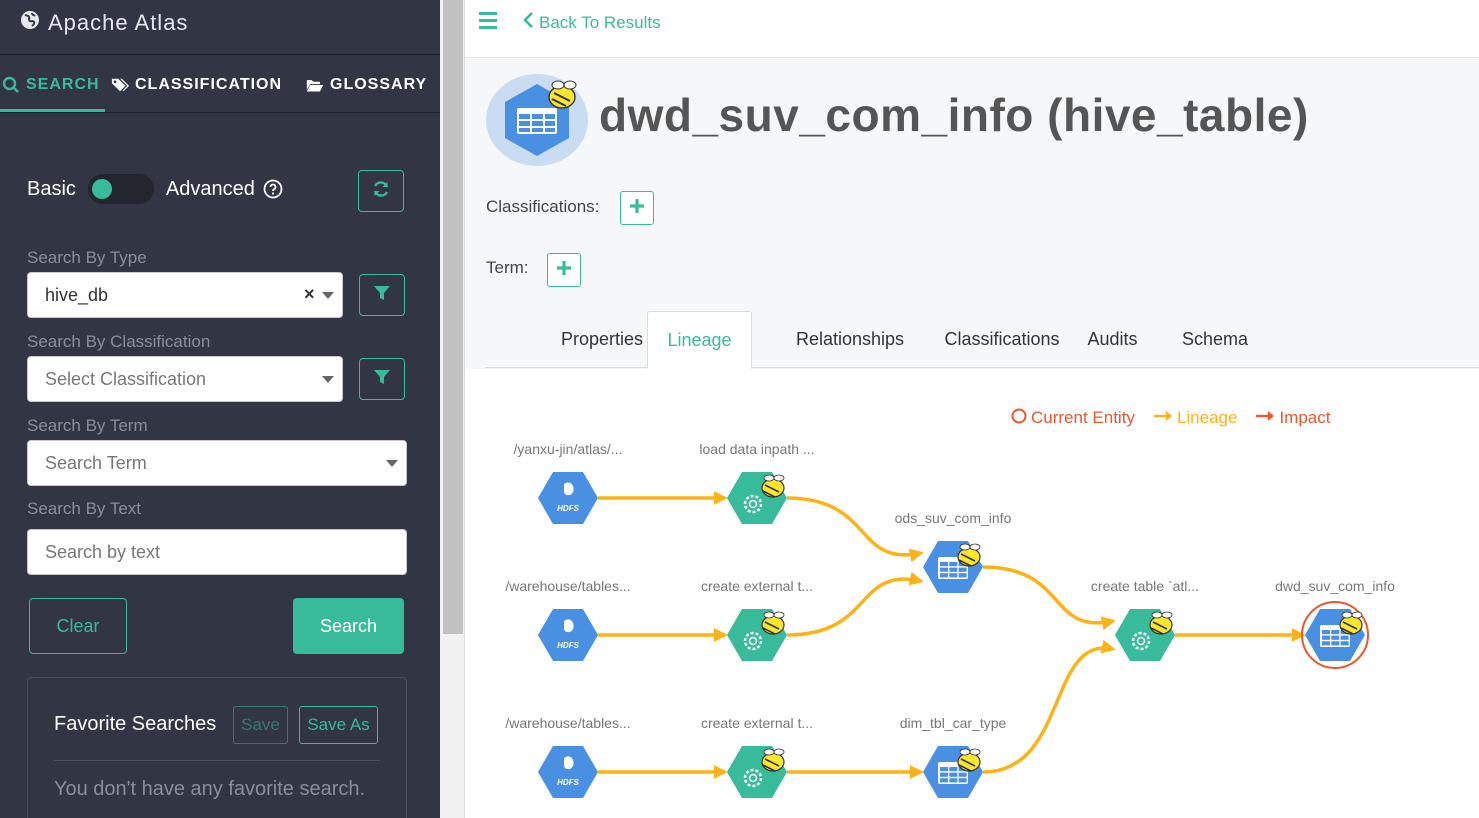  I want to click on sidebar-tabs: SEARCH CLASSIFICATION GLOSSARY, so click(220, 91).